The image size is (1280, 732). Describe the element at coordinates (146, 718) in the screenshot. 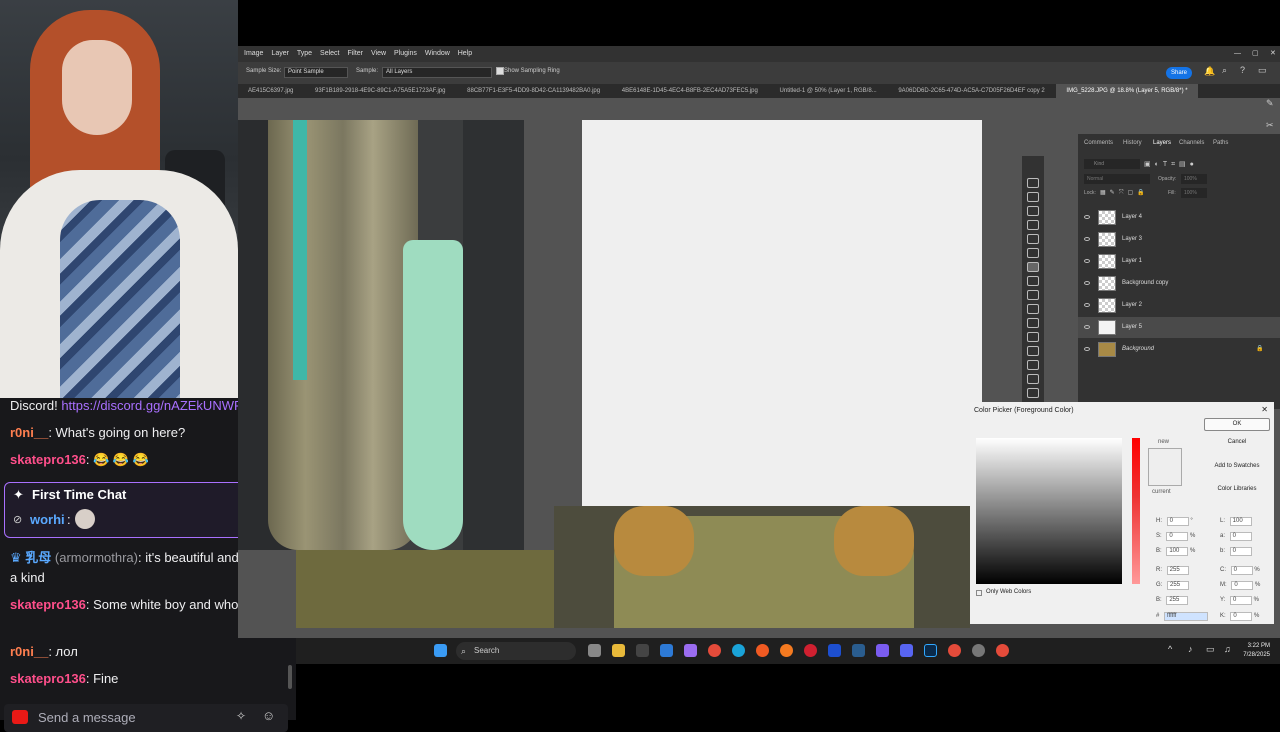

I see `send-message-box: Send a message ✧ ☺` at that location.